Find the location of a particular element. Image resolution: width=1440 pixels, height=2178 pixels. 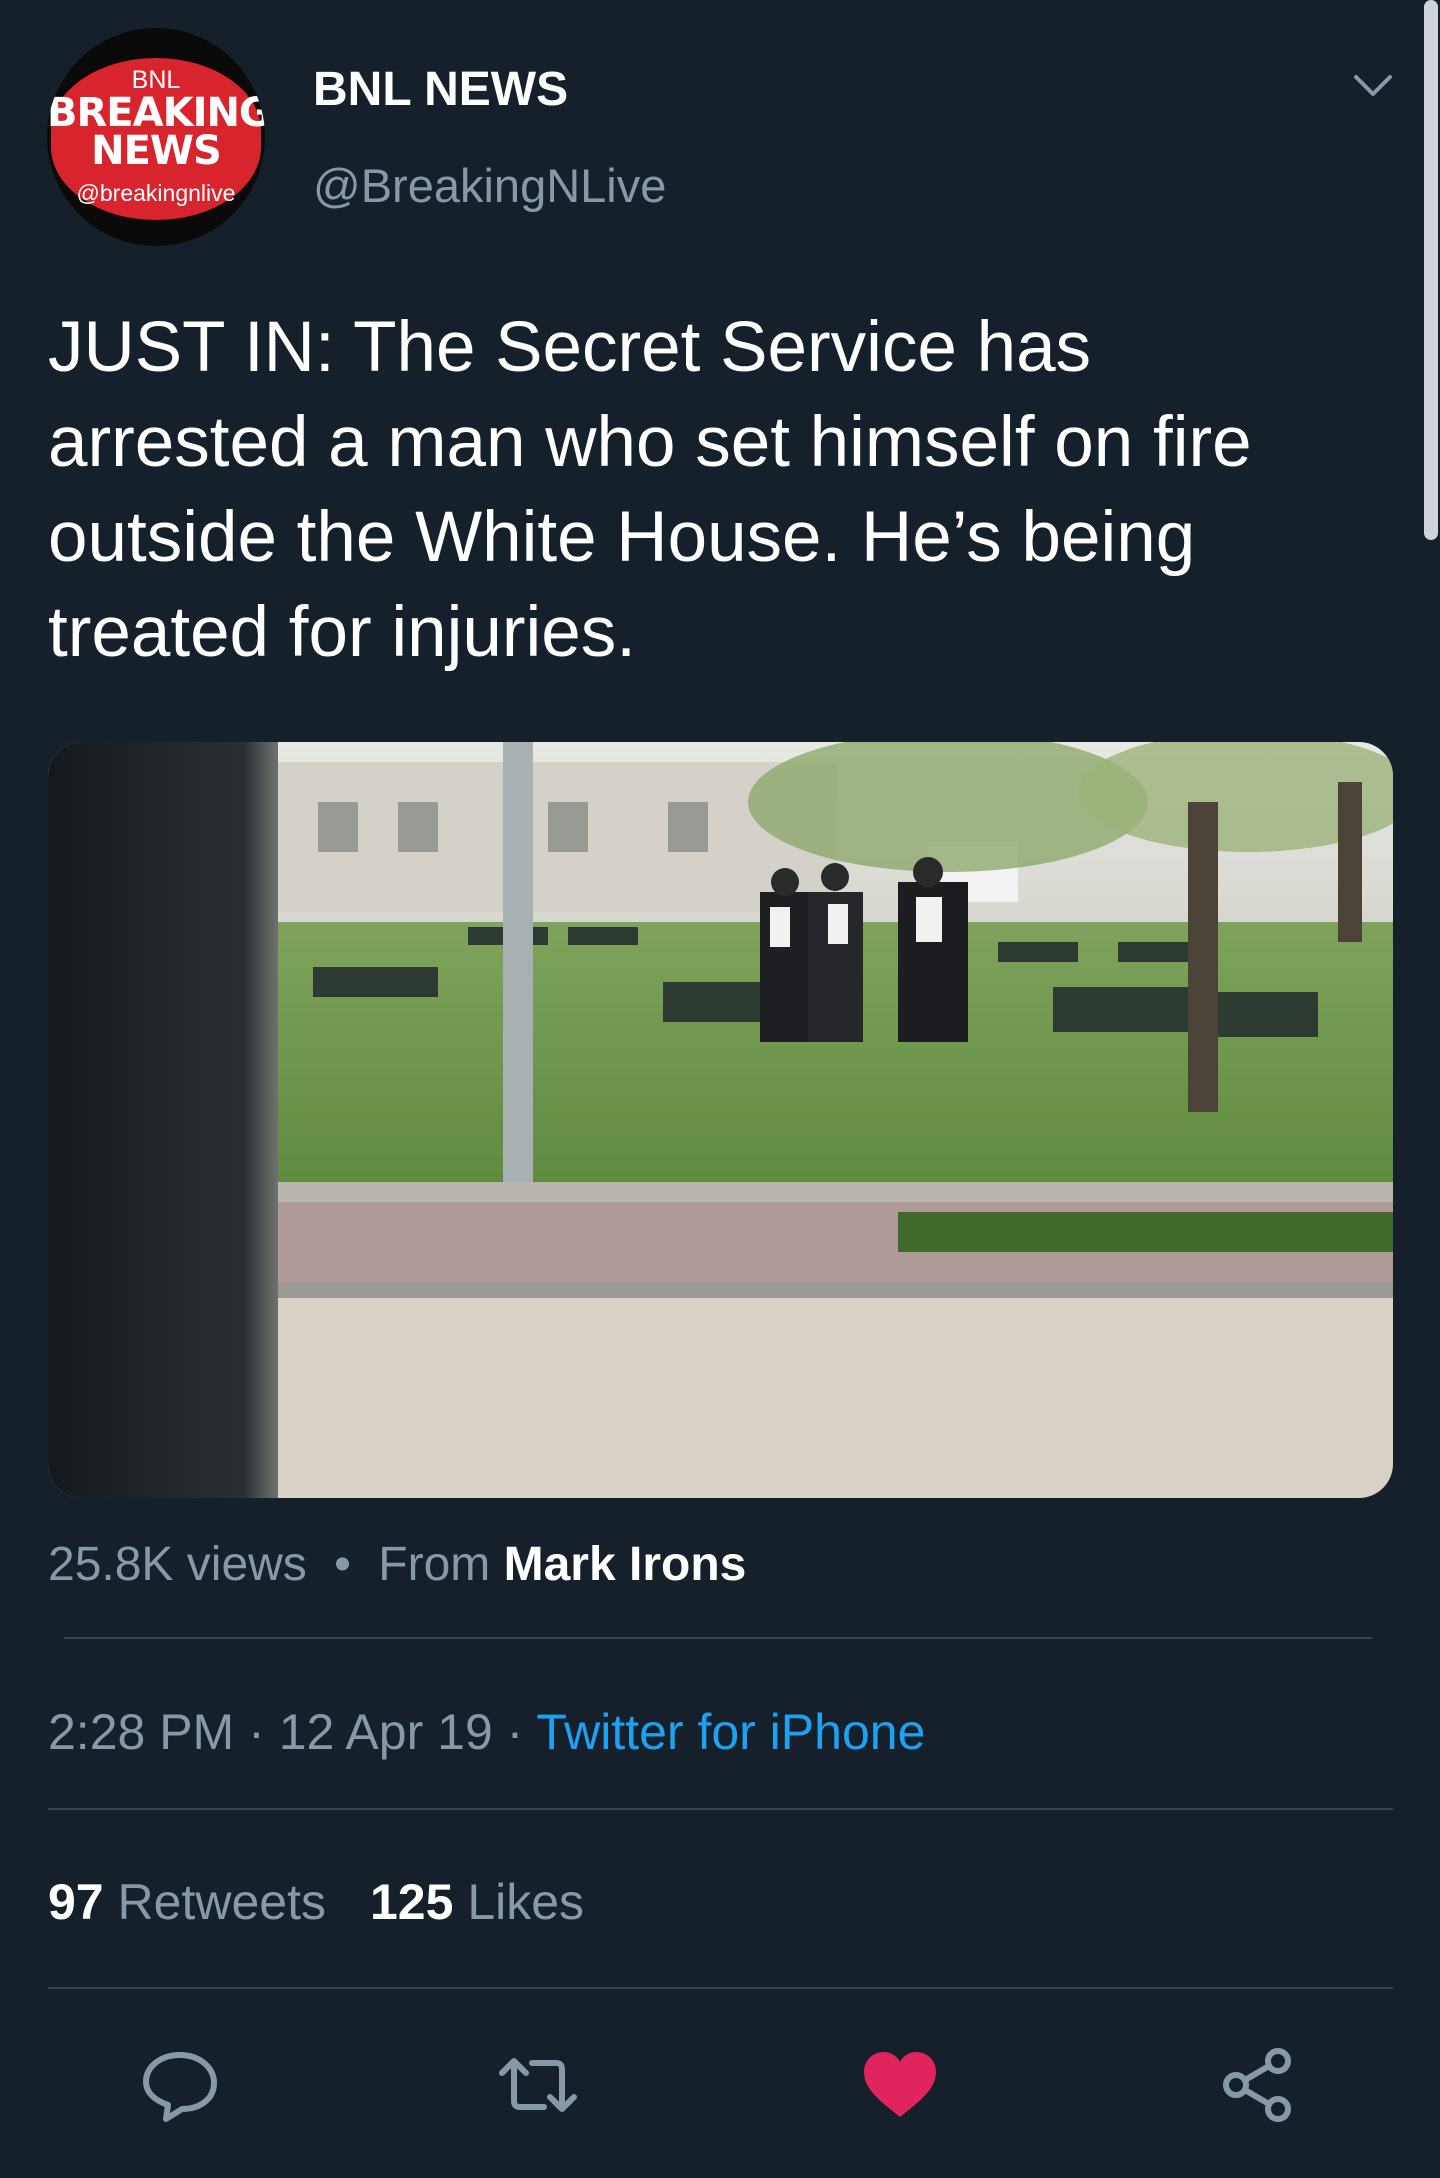

author-handle: @BreakingNLive is located at coordinates (489, 185).